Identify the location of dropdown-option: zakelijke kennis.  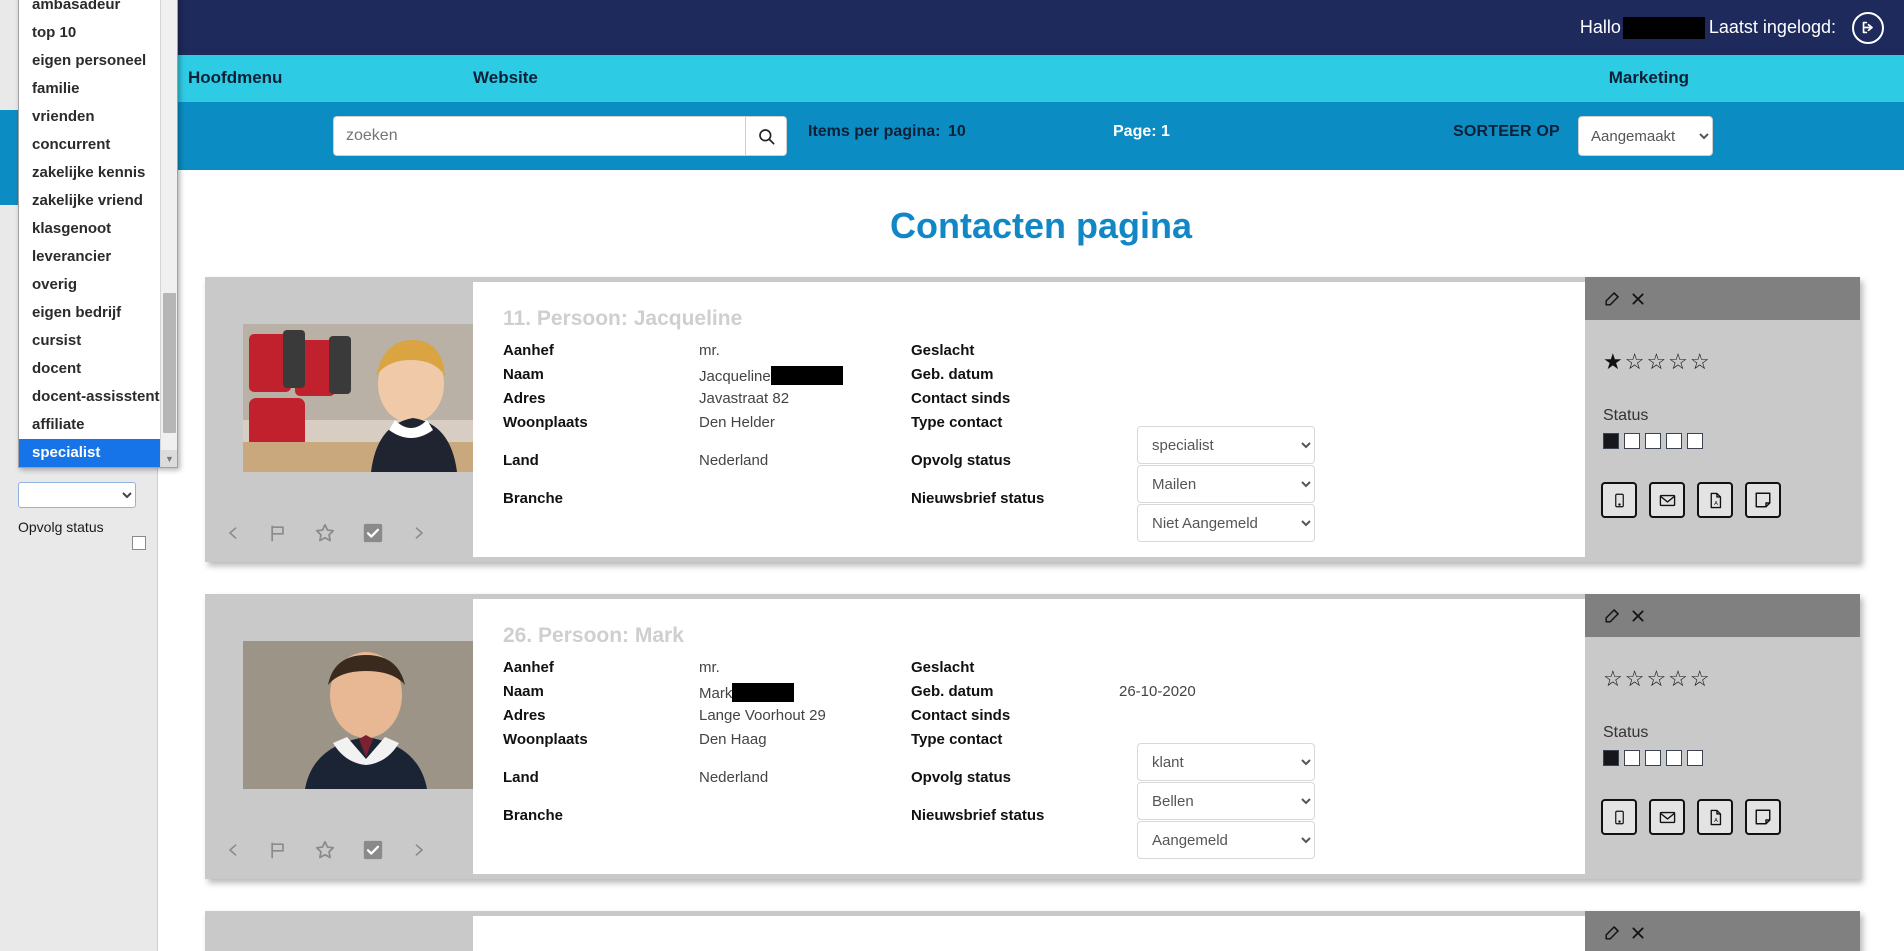
(89, 173).